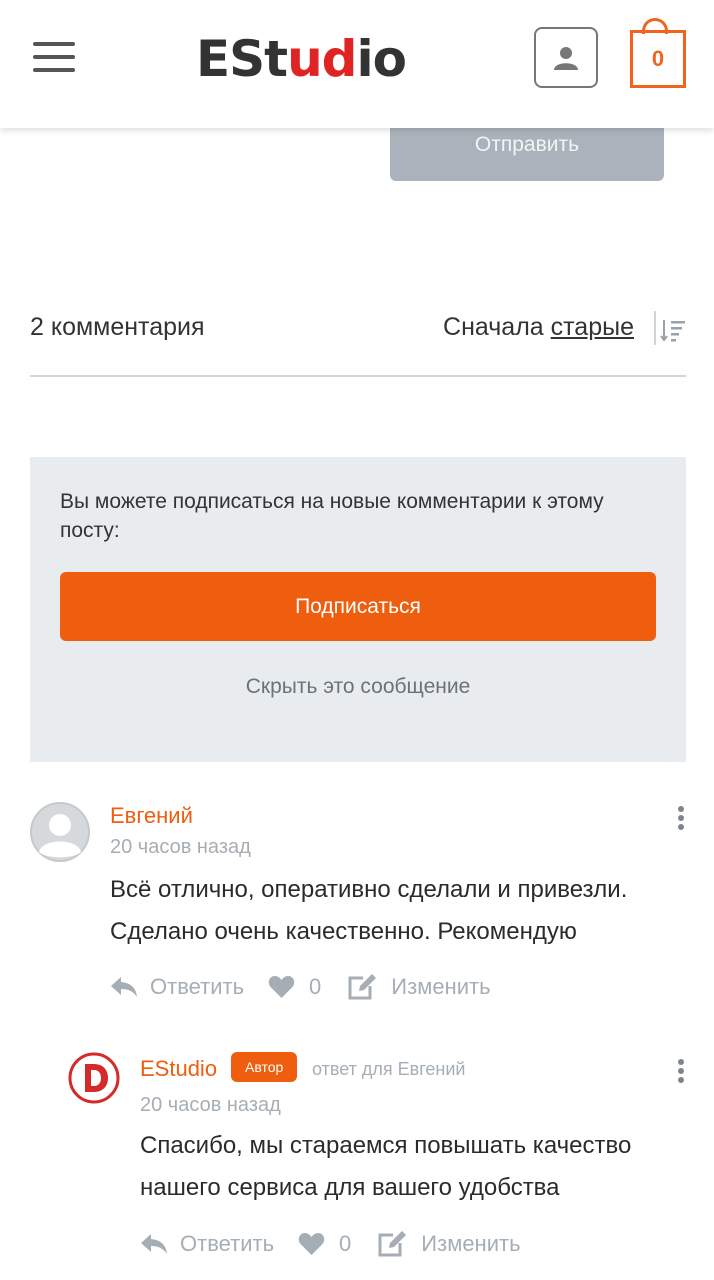  What do you see at coordinates (388, 1069) in the screenshot?
I see `reply-to-link: ответ для Евгений` at bounding box center [388, 1069].